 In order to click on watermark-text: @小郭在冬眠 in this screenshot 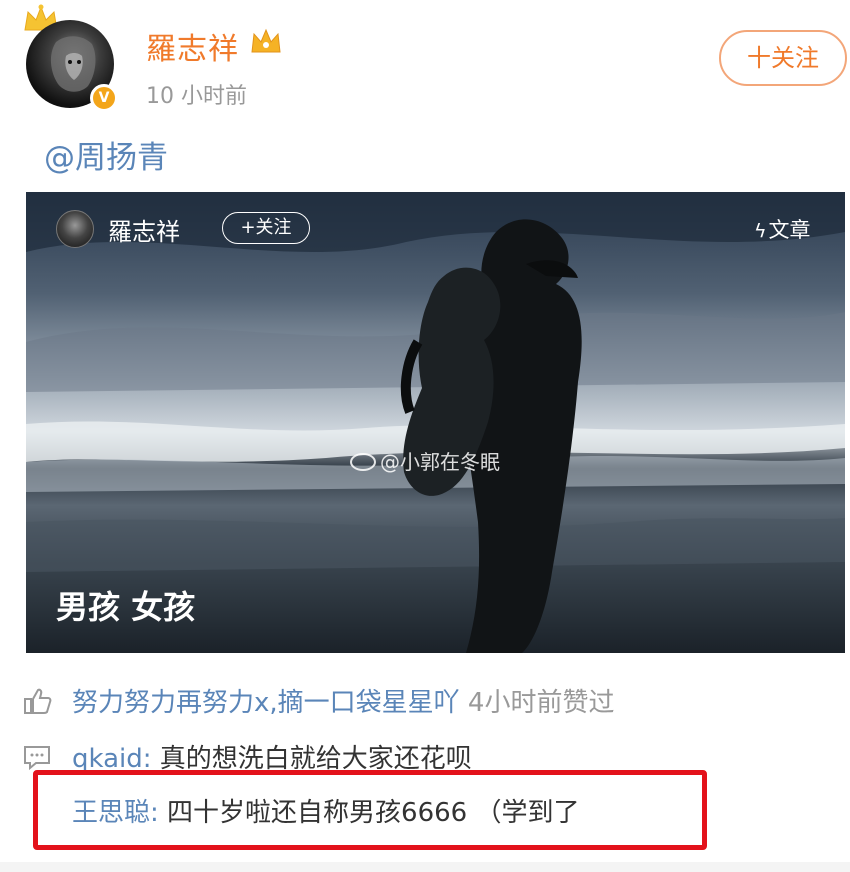, I will do `click(440, 462)`.